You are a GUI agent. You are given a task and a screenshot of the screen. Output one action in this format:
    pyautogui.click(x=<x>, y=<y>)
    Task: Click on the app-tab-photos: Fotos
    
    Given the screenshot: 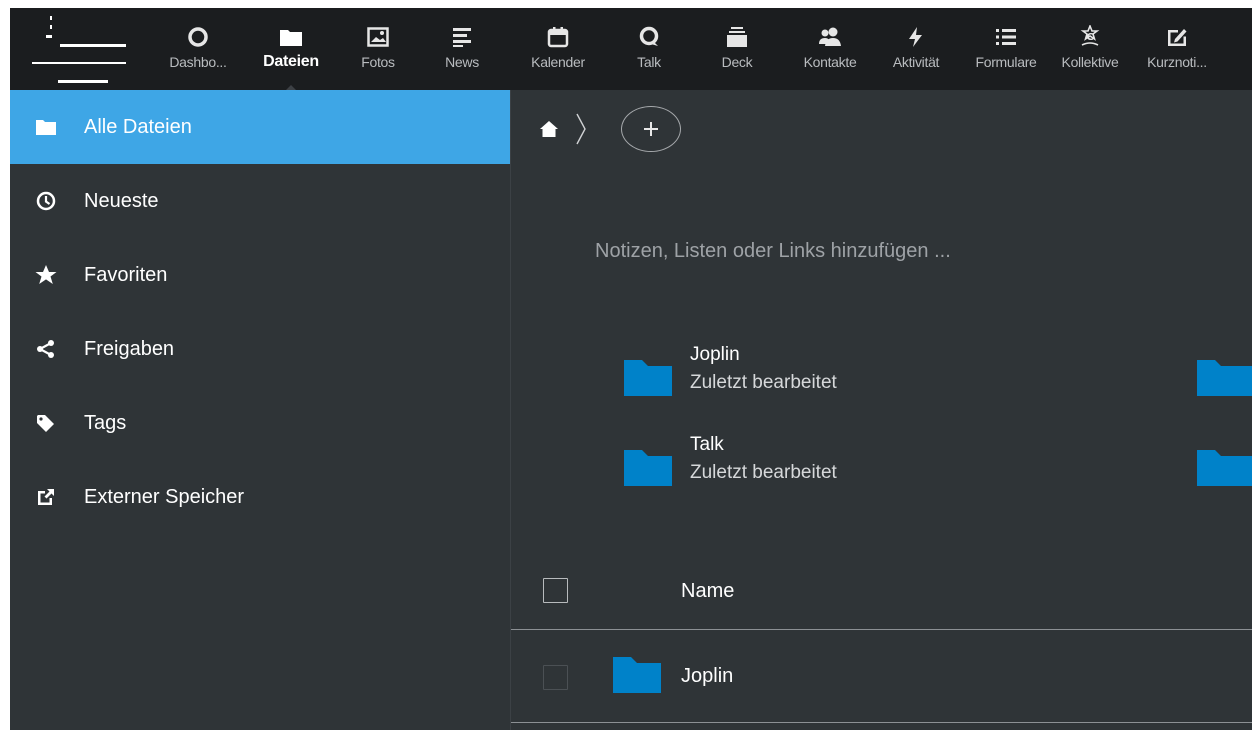 What is the action you would take?
    pyautogui.click(x=378, y=49)
    